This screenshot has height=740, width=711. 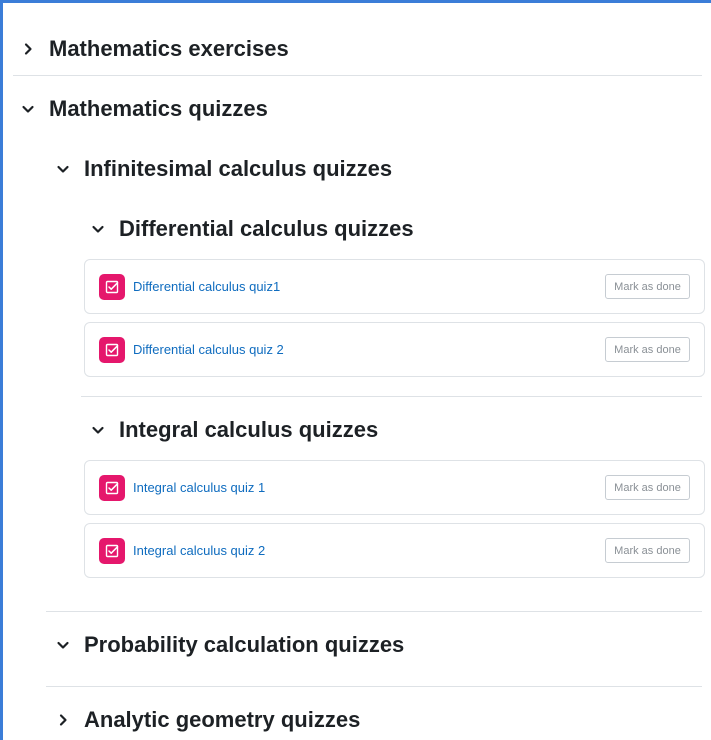 I want to click on activity-item: Differential calculus quiz1 Mark as done, so click(x=394, y=286).